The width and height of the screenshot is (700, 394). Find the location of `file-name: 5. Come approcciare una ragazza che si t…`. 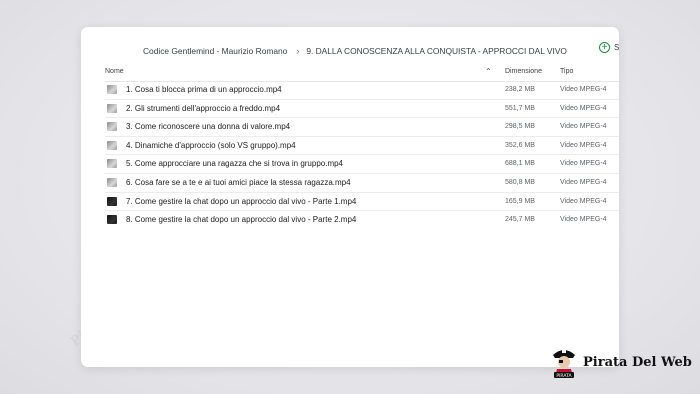

file-name: 5. Come approcciare una ragazza che si t… is located at coordinates (235, 164).